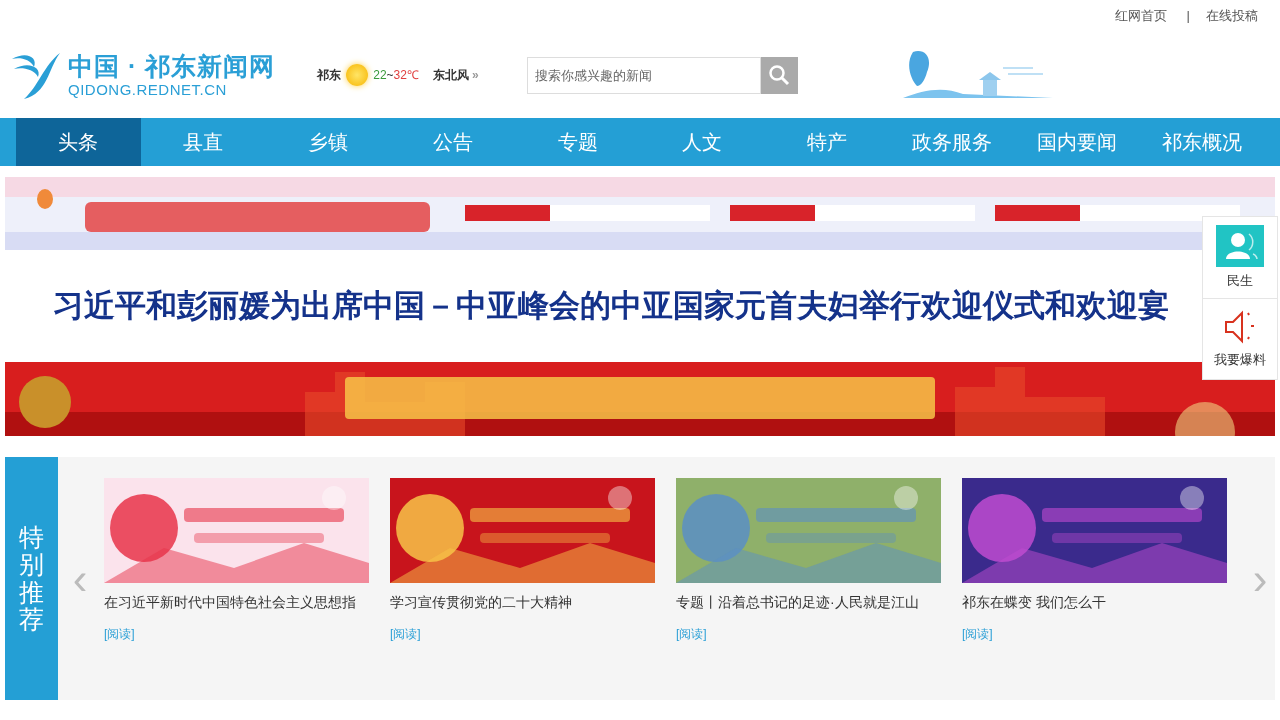 This screenshot has height=720, width=1280. What do you see at coordinates (380, 75) in the screenshot?
I see `low-temperature: 22` at bounding box center [380, 75].